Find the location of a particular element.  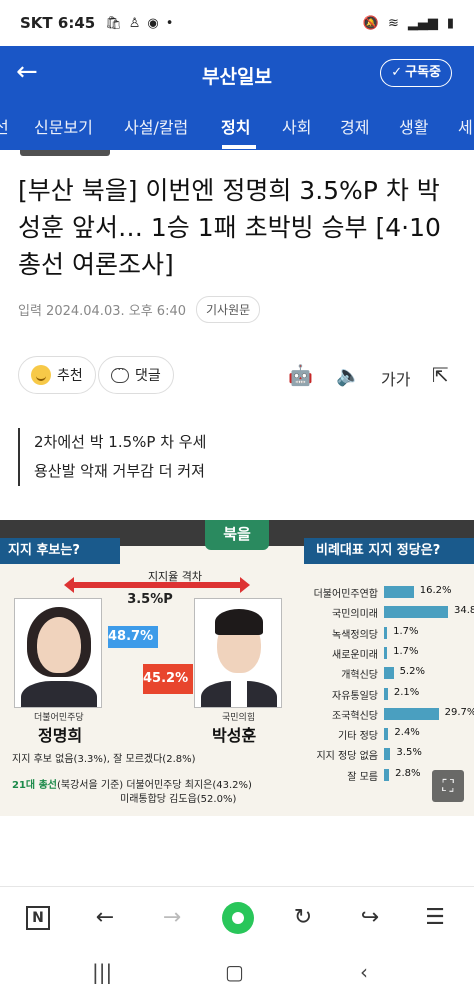

wifi-icon: ≋ is located at coordinates (393, 23).